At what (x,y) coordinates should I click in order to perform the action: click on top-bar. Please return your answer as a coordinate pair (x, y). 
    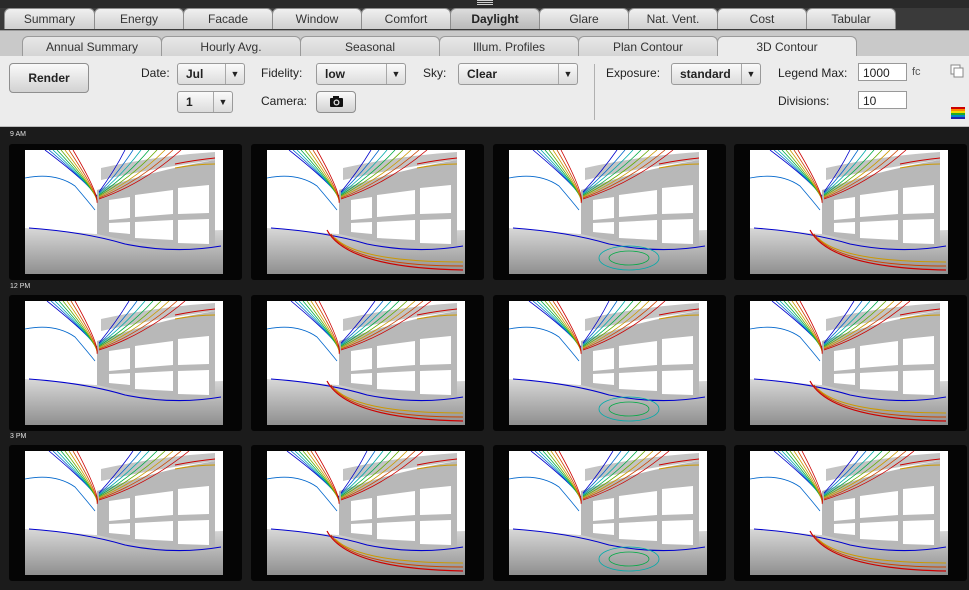
    Looking at the image, I should click on (484, 4).